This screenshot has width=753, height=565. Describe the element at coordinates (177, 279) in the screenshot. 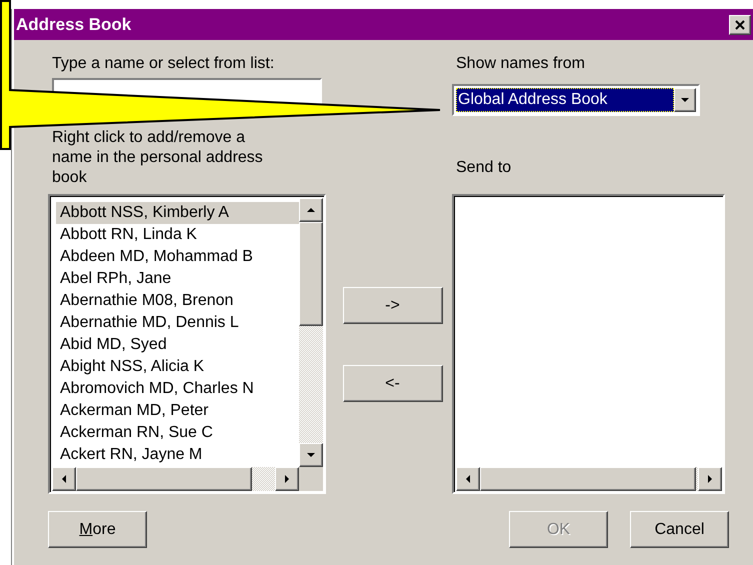

I see `name-list-item: Abel RPh, Jane` at that location.